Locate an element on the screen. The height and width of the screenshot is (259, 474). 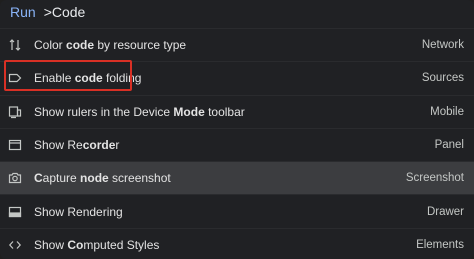
command-title: Show Computed Styles is located at coordinates (97, 244).